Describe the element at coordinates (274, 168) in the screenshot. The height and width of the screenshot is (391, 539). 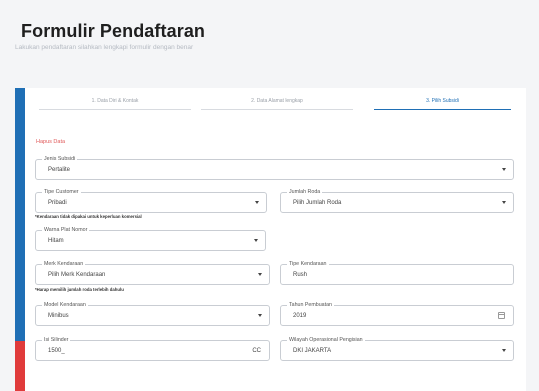
I see `jenis-subsidi-select: Jenis Subsidi Pertalite` at that location.